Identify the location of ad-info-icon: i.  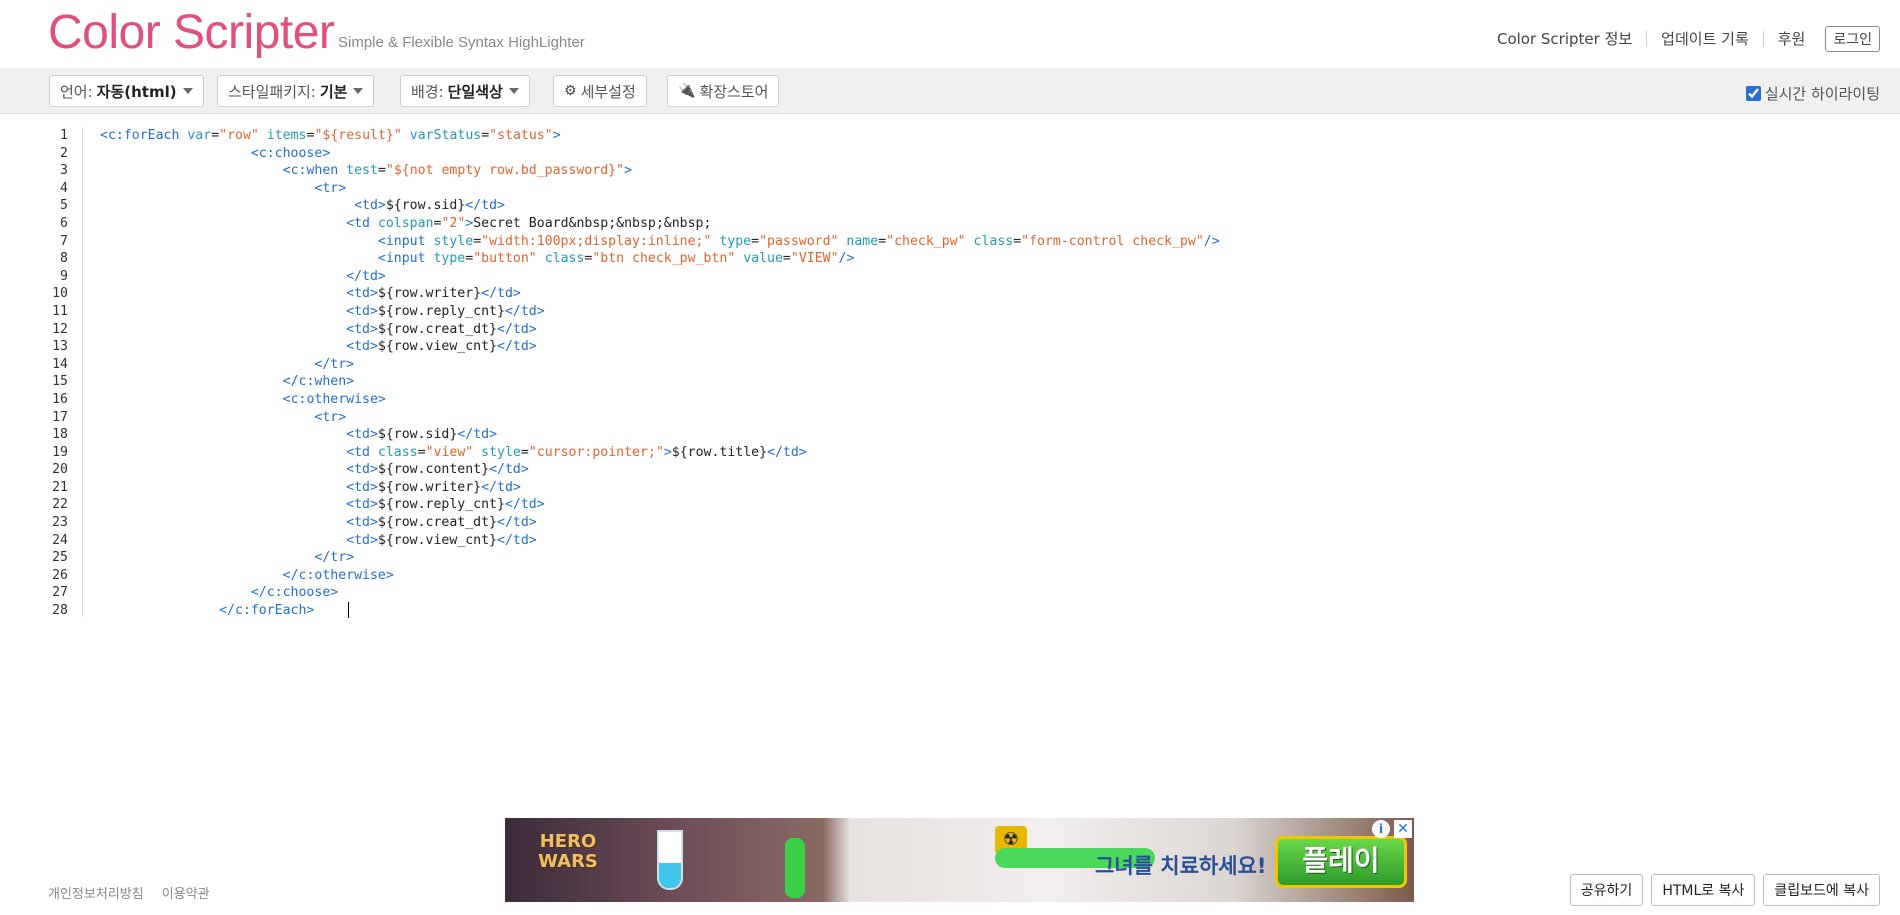
(1381, 829).